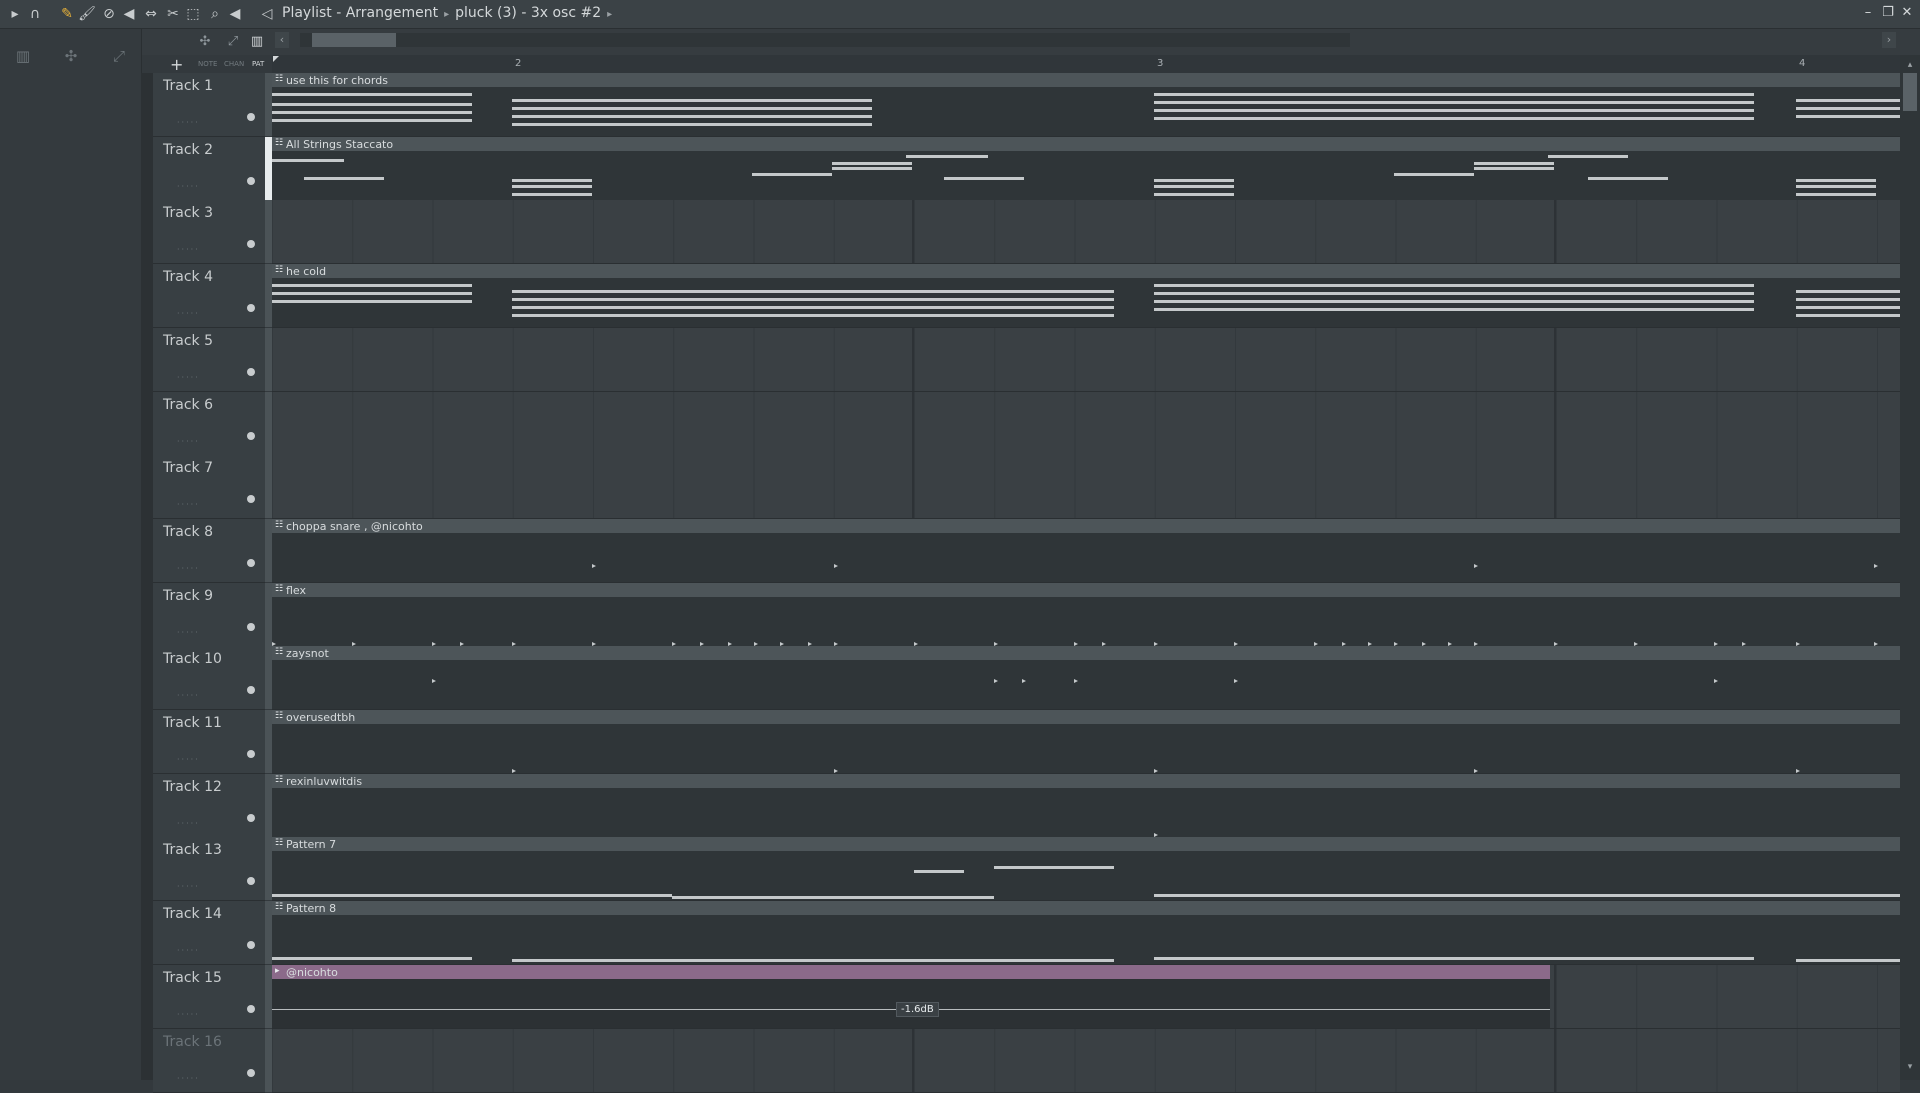 The width and height of the screenshot is (1920, 1093). I want to click on slip-icon: ⇔, so click(151, 14).